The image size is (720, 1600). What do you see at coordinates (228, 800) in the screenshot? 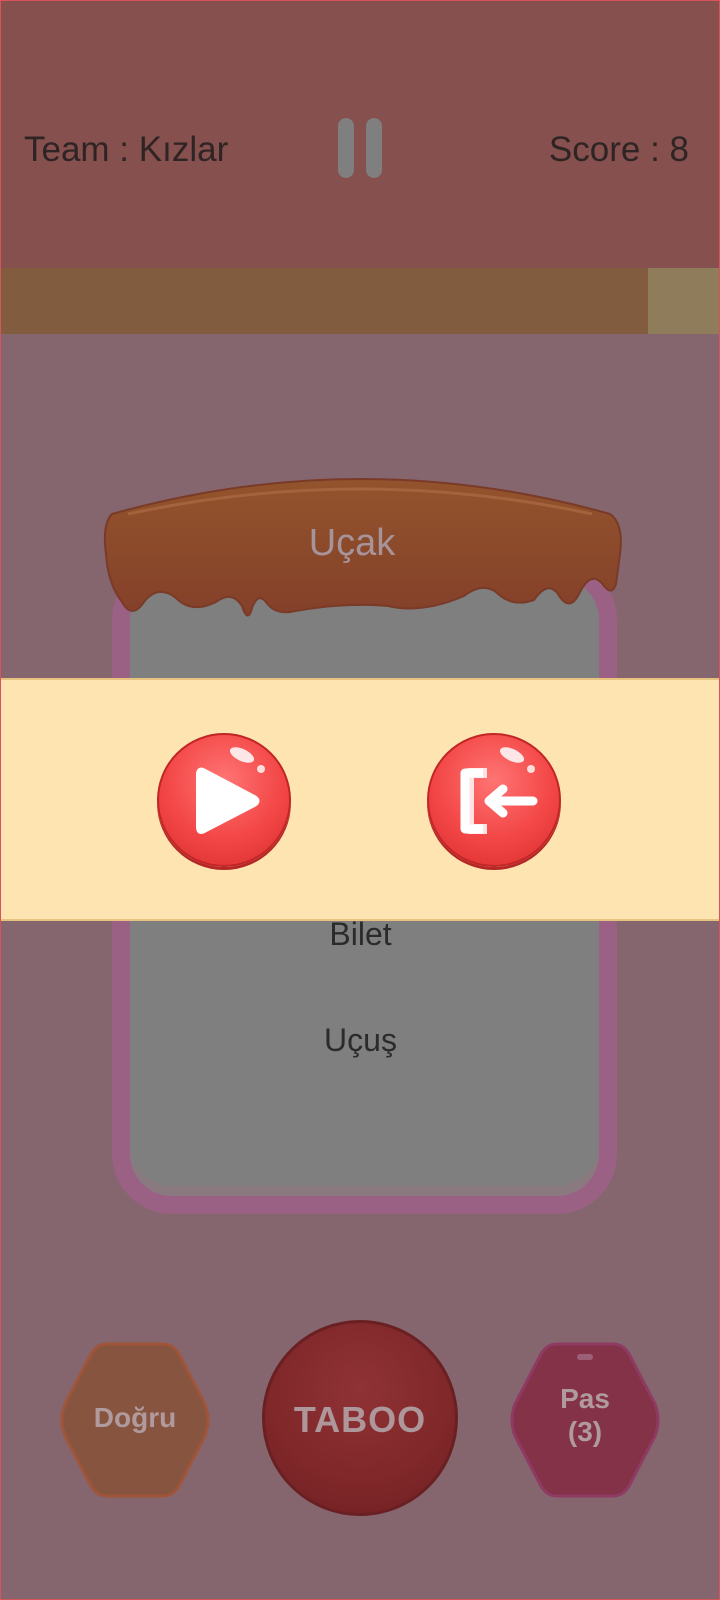
I see `play-icon` at bounding box center [228, 800].